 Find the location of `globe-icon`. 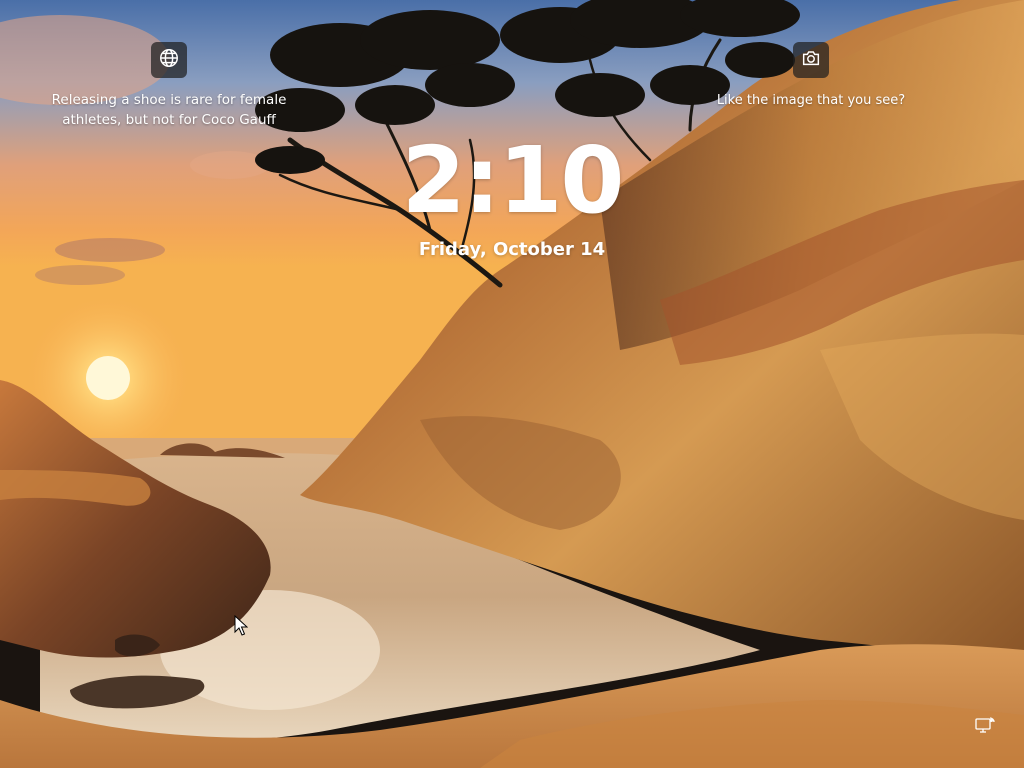

globe-icon is located at coordinates (169, 60).